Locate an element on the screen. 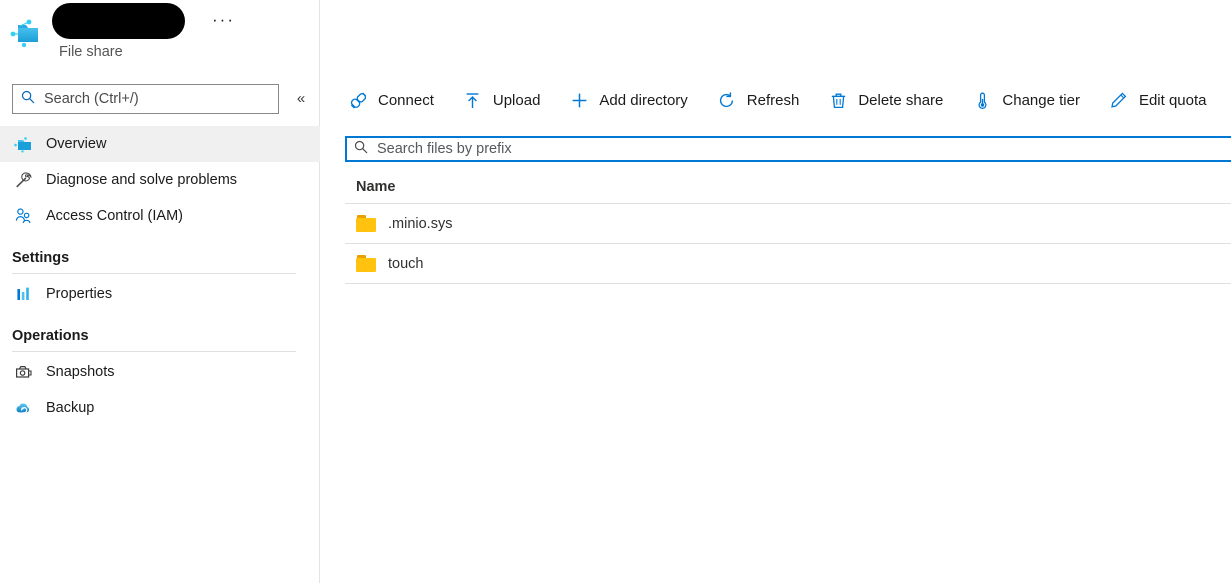 This screenshot has height=583, width=1231. sidebar-item-label: Access Control (IAM) is located at coordinates (114, 216).